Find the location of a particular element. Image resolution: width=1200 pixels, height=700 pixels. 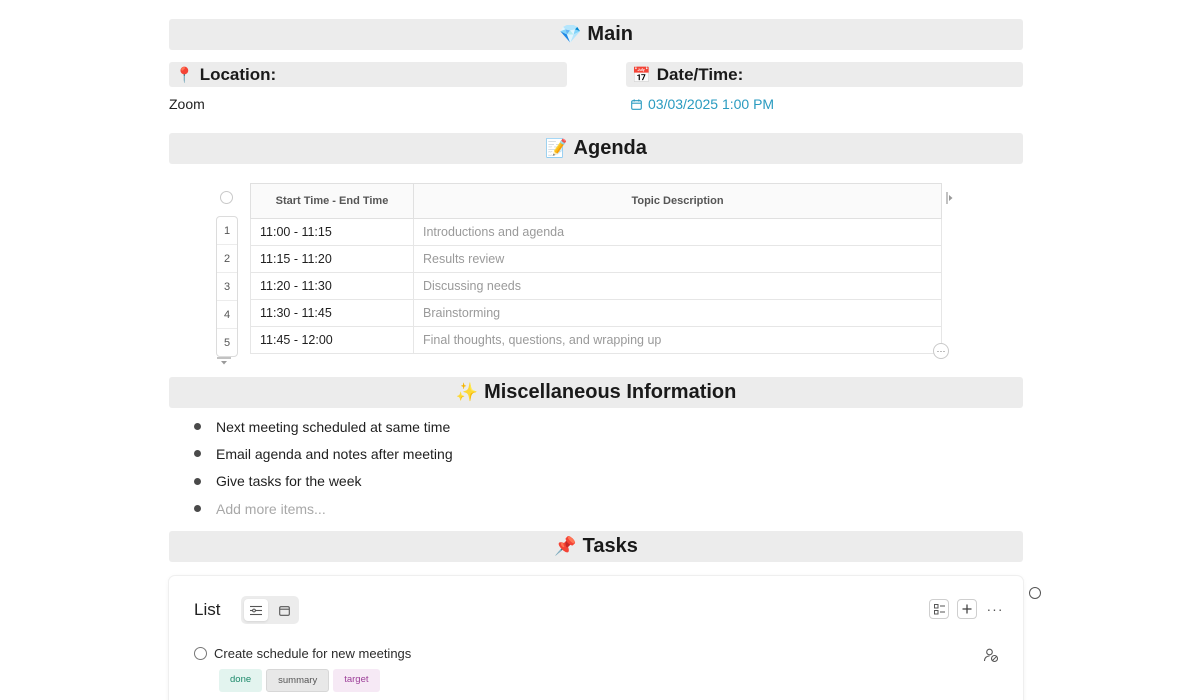

tag-summary: summary is located at coordinates (298, 680).